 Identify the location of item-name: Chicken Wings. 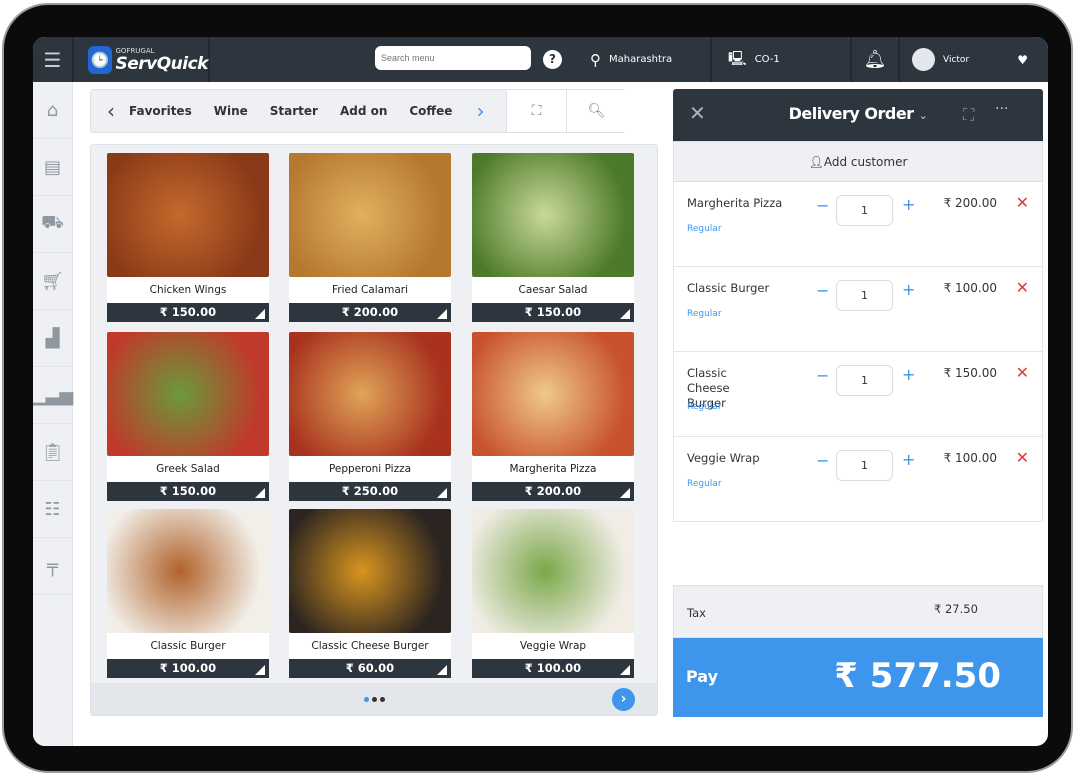
(188, 290).